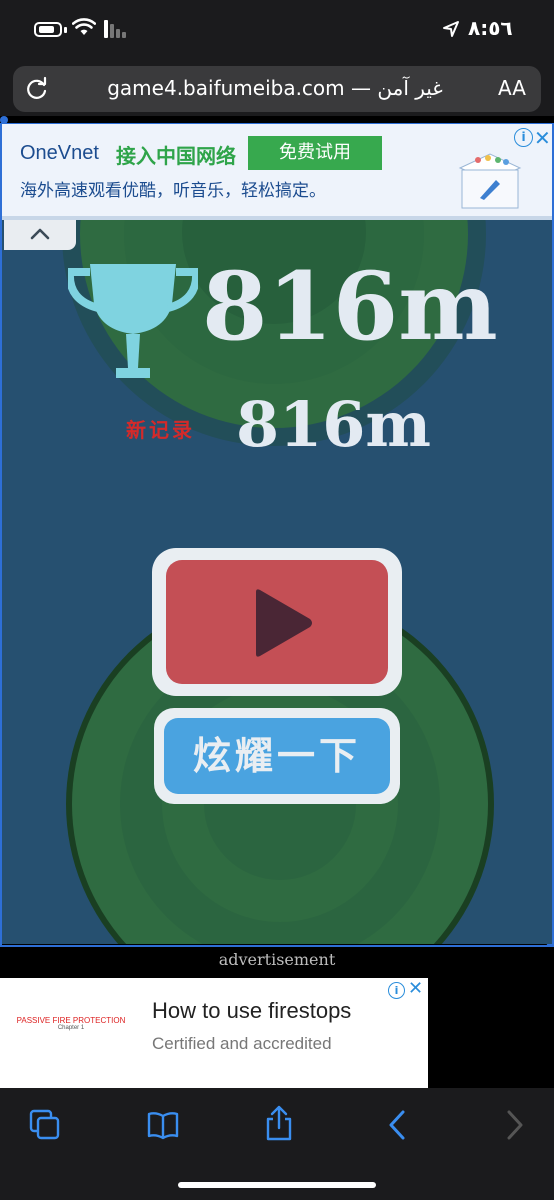 This screenshot has width=554, height=1200. I want to click on share-button: 炫耀一下, so click(277, 756).